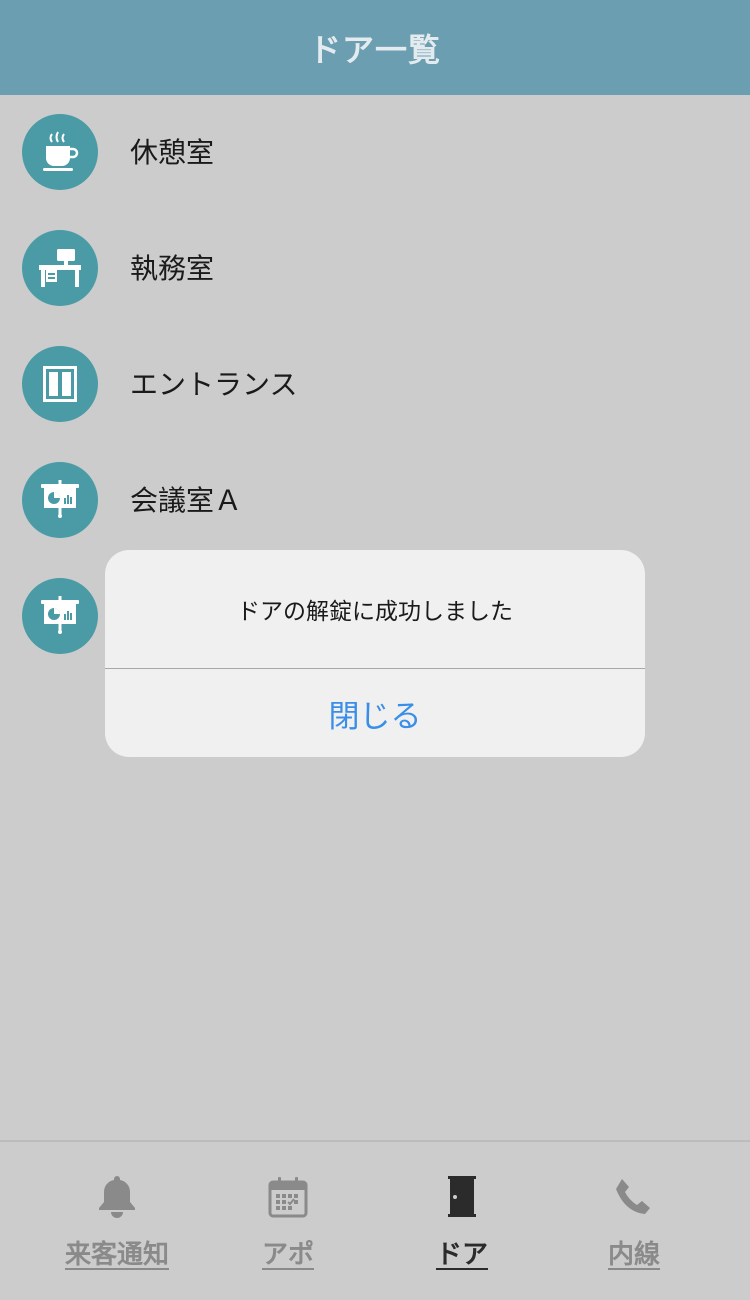 The width and height of the screenshot is (750, 1300). Describe the element at coordinates (634, 1221) in the screenshot. I see `tab-extension: 内線` at that location.